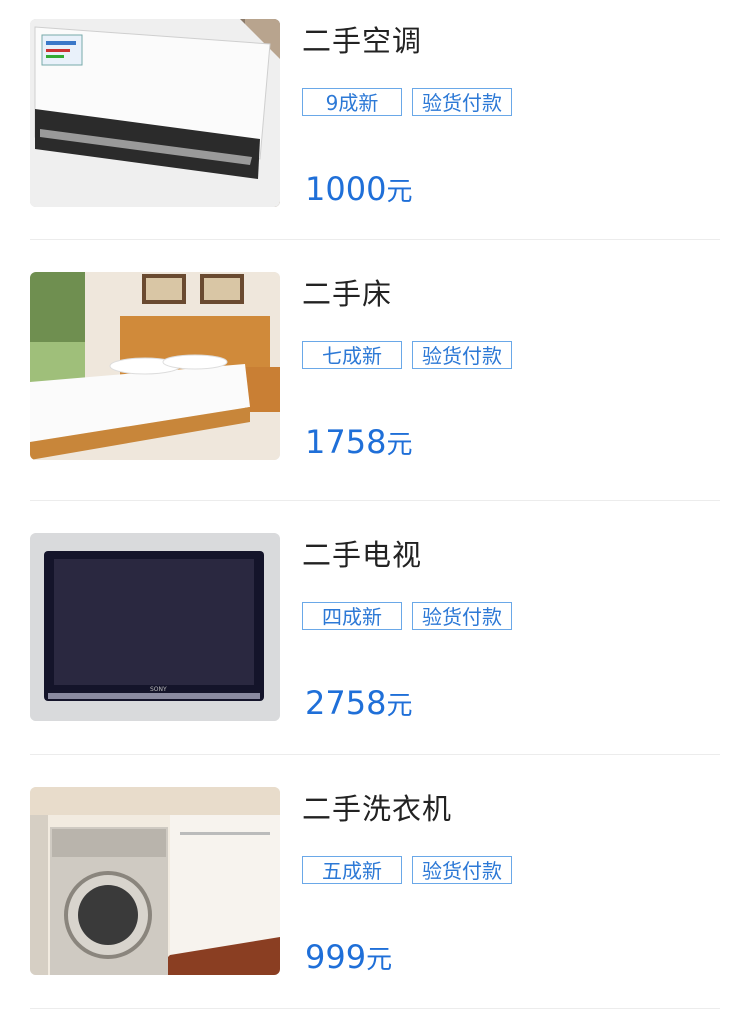  Describe the element at coordinates (362, 41) in the screenshot. I see `product-title: 二手空调` at that location.